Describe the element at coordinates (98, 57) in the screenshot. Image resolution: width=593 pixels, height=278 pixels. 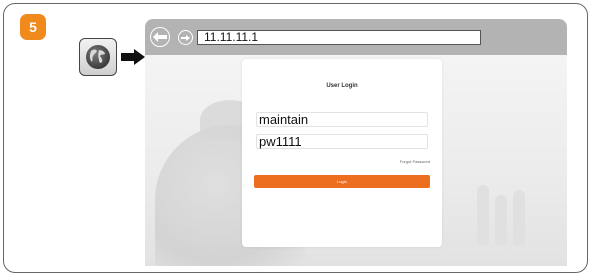
I see `globe-icon` at that location.